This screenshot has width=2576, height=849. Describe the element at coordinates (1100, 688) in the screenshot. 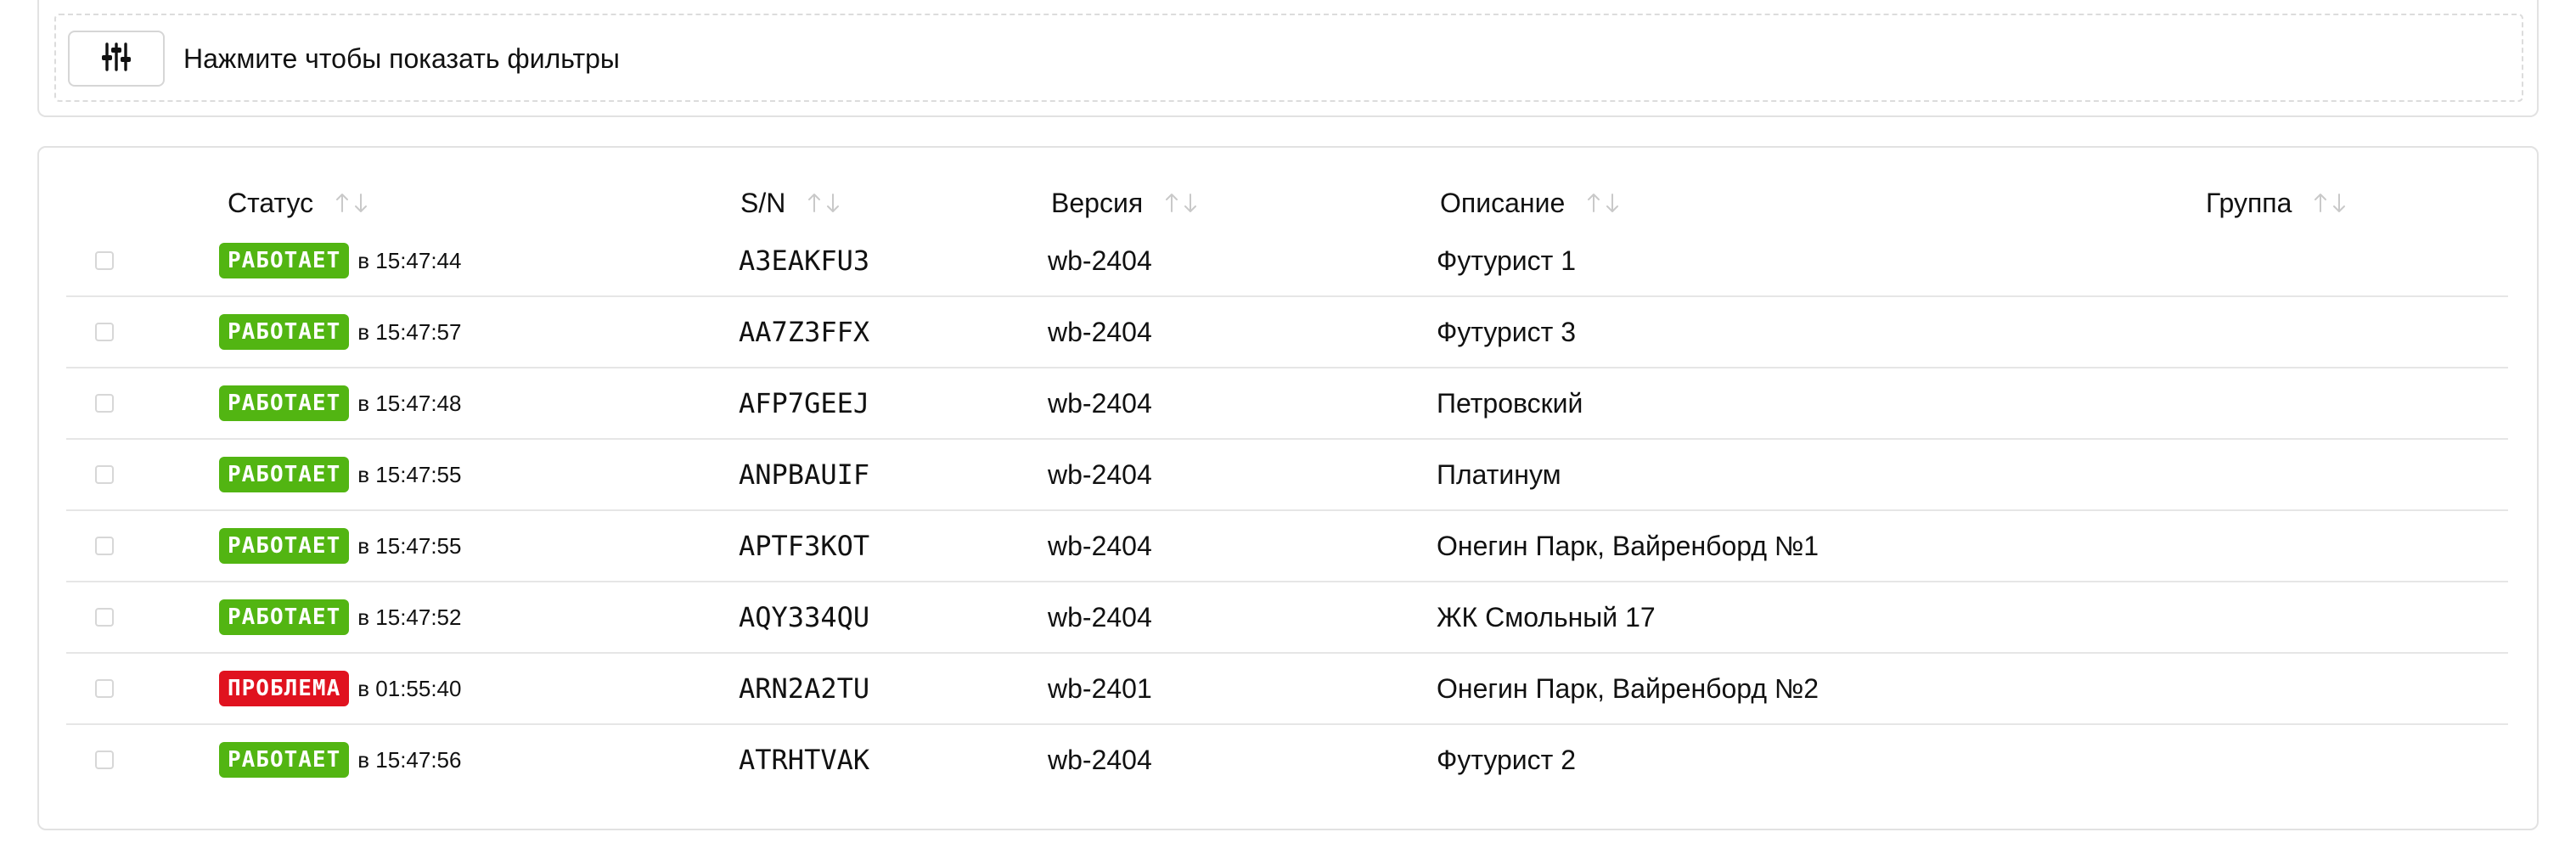

I see `version-cell: wb-2401` at that location.